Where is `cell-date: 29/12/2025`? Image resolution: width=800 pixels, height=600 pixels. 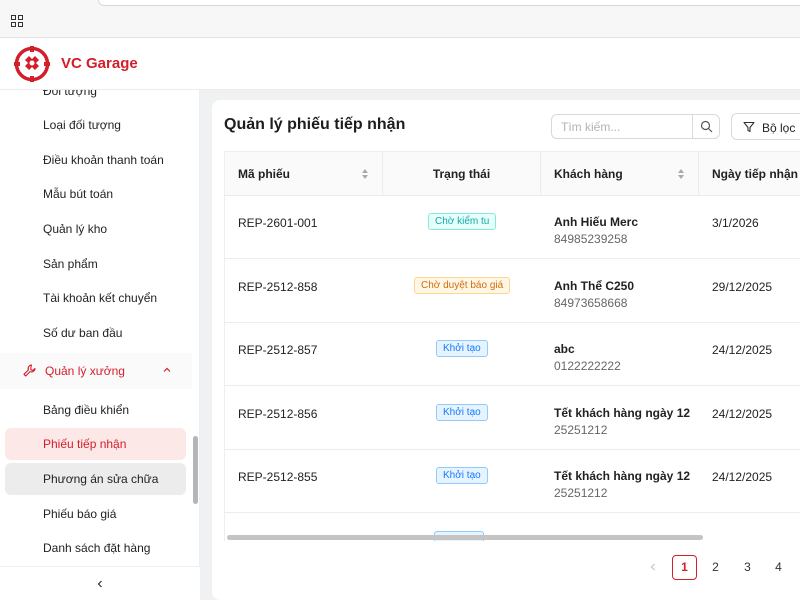 cell-date: 29/12/2025 is located at coordinates (742, 286).